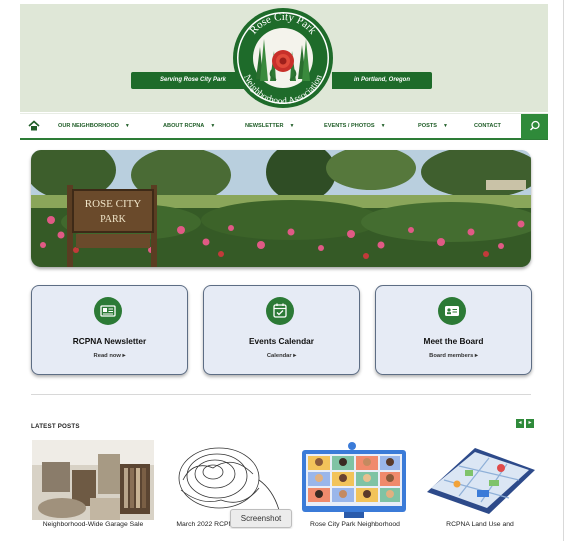 The height and width of the screenshot is (541, 569). I want to click on board-card: Meet the Board Board members ▸, so click(453, 330).